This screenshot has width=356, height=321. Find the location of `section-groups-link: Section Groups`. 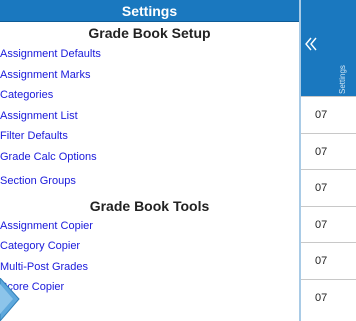

section-groups-link: Section Groups is located at coordinates (149, 181).